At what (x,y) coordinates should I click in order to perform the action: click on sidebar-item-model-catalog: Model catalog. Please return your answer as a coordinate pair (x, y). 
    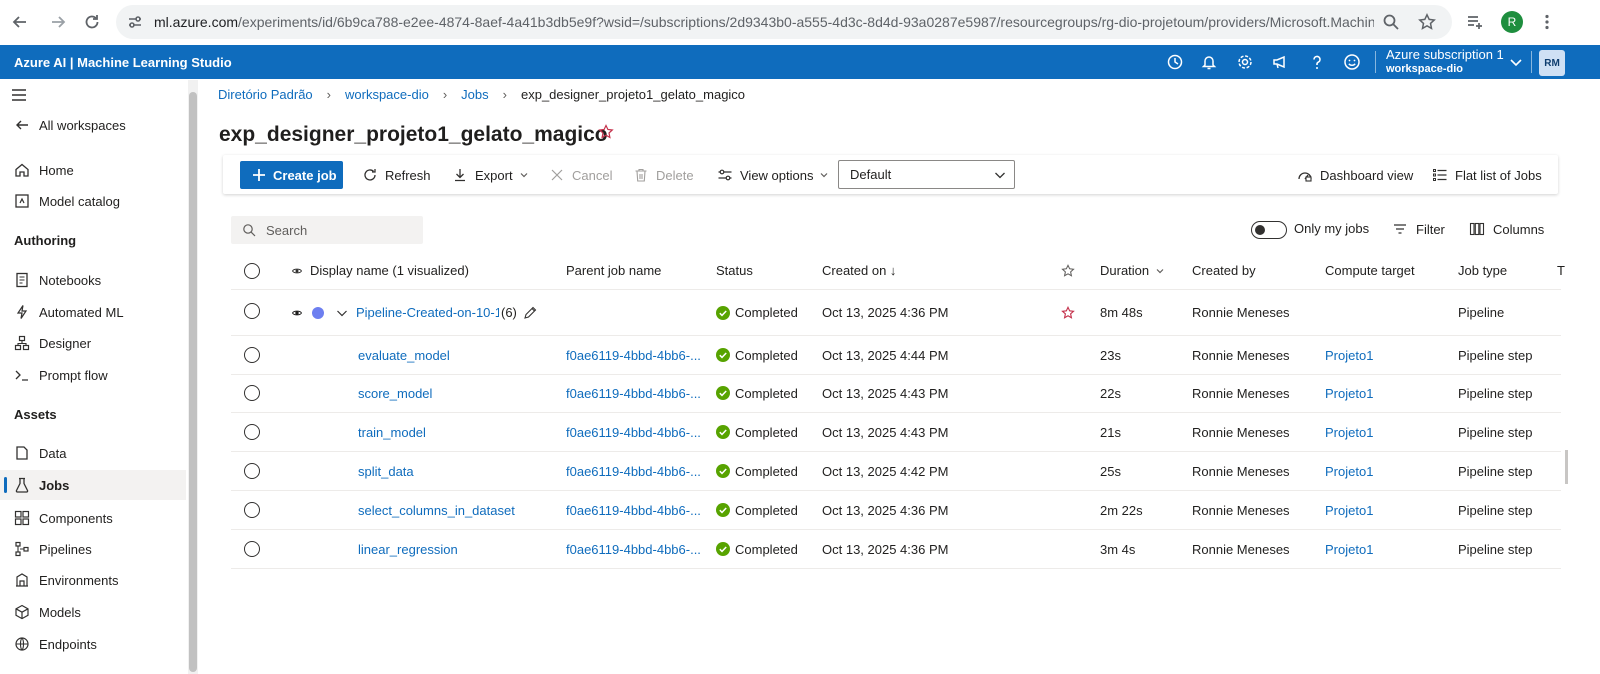
    Looking at the image, I should click on (93, 201).